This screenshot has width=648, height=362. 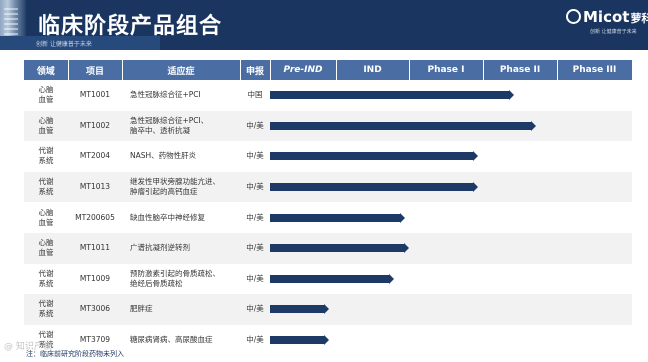 I want to click on table-row: 代谢 系统 MT1013 继发性甲状旁腺功能亢进、 肿瘤引起的高钙血症 中/美, so click(x=328, y=187).